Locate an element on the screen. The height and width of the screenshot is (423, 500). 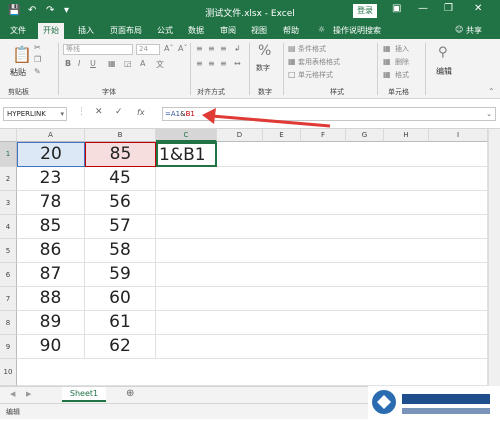
tab-help: 帮助 is located at coordinates (291, 30).